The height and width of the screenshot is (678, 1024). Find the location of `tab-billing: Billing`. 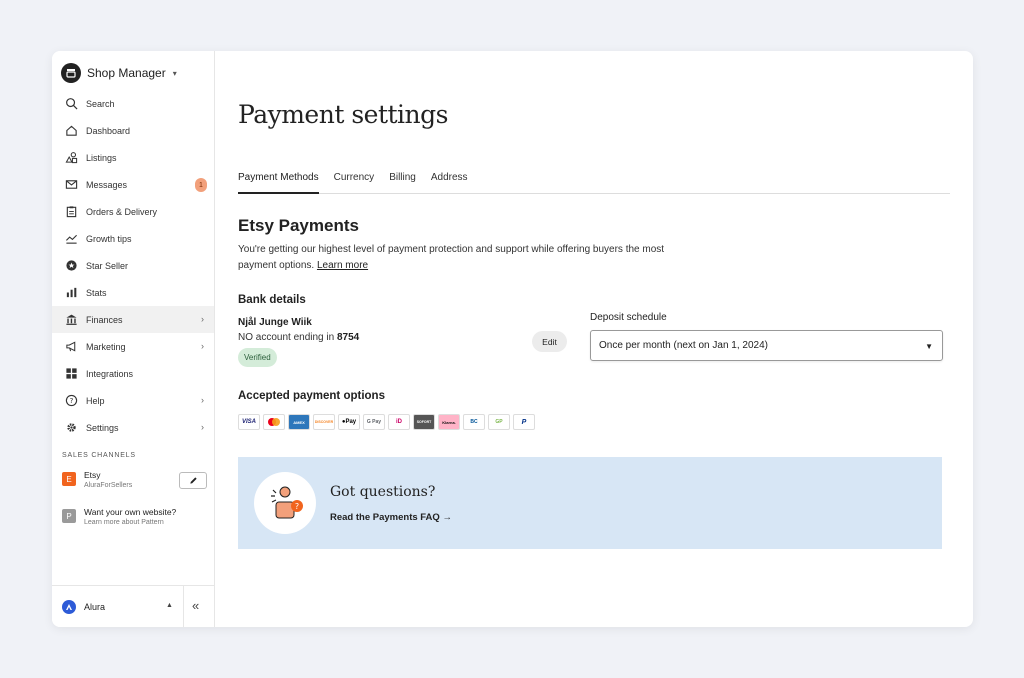

tab-billing: Billing is located at coordinates (402, 178).